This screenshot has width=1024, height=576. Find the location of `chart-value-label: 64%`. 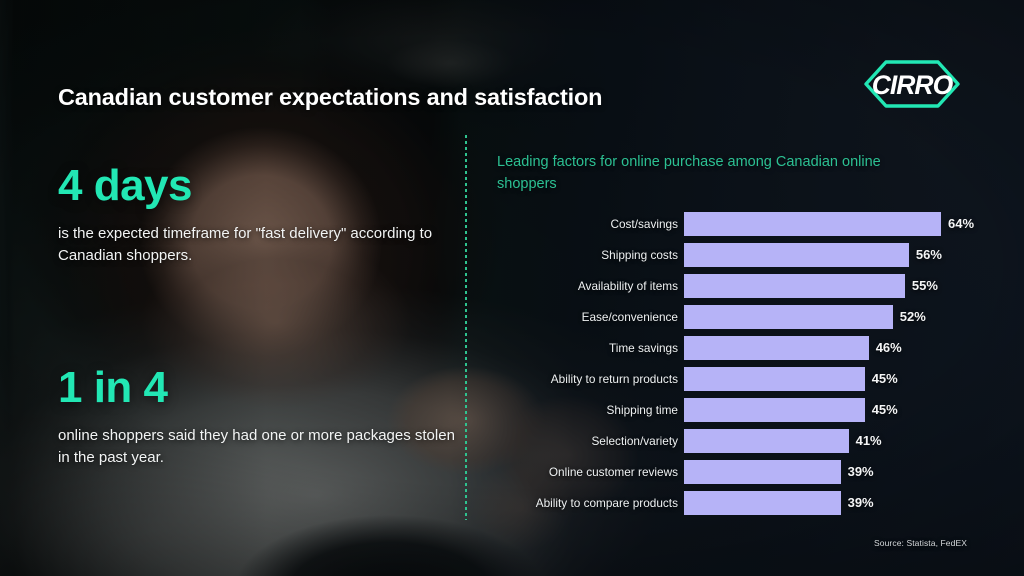

chart-value-label: 64% is located at coordinates (961, 223).